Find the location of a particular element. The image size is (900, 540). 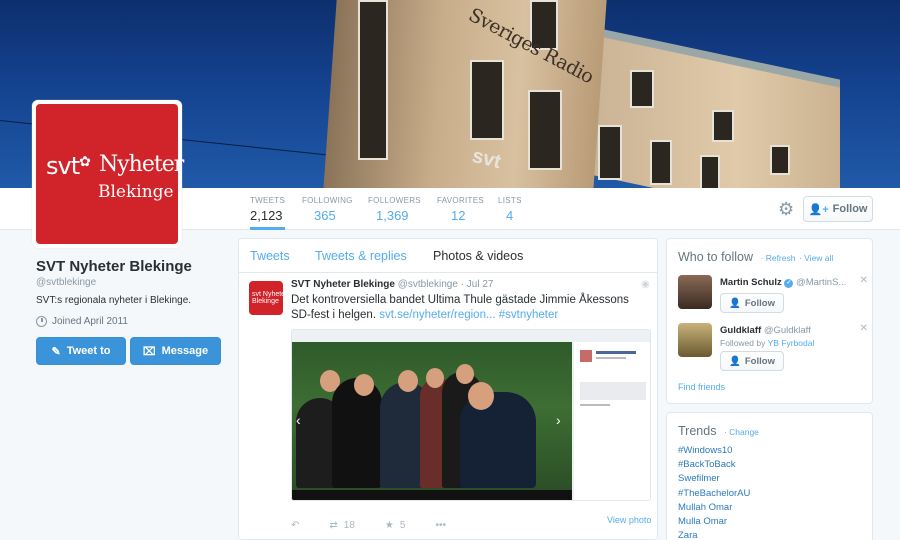

trend-item: Swefilmer is located at coordinates (714, 479).